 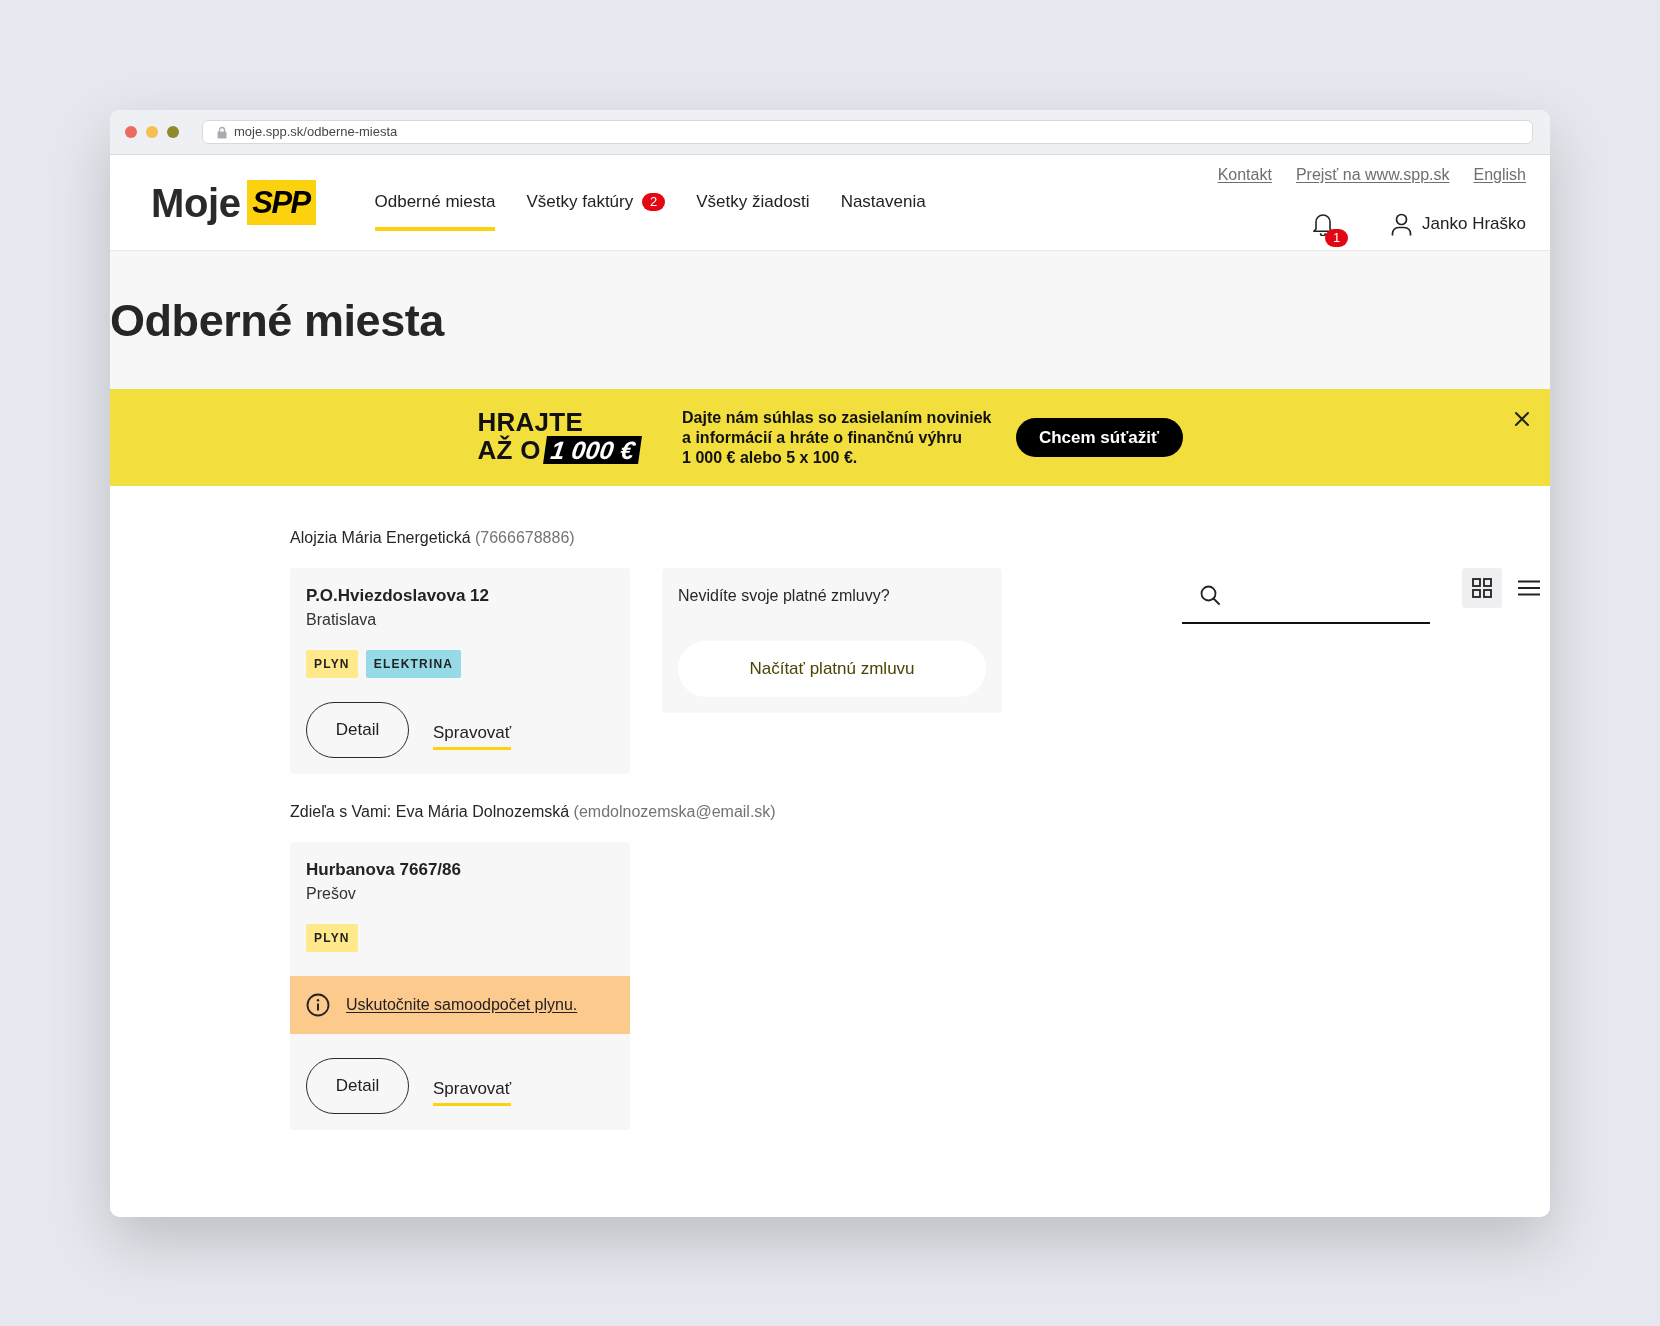 What do you see at coordinates (837, 437) in the screenshot?
I see `promo-text: Dajte nám súhlas so zasielaním noviniek a informácií a hráte o finančnú výhru 1 000 € alebo 5 x 100 €.` at bounding box center [837, 437].